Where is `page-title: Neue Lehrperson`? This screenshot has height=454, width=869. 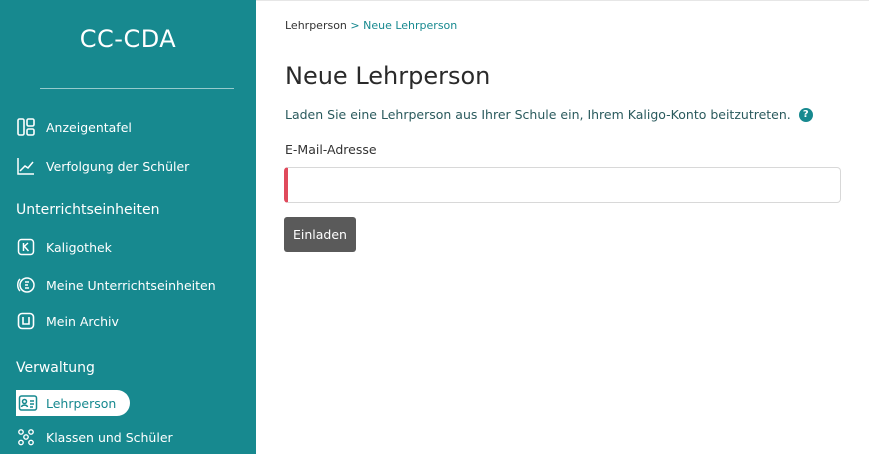
page-title: Neue Lehrperson is located at coordinates (388, 76).